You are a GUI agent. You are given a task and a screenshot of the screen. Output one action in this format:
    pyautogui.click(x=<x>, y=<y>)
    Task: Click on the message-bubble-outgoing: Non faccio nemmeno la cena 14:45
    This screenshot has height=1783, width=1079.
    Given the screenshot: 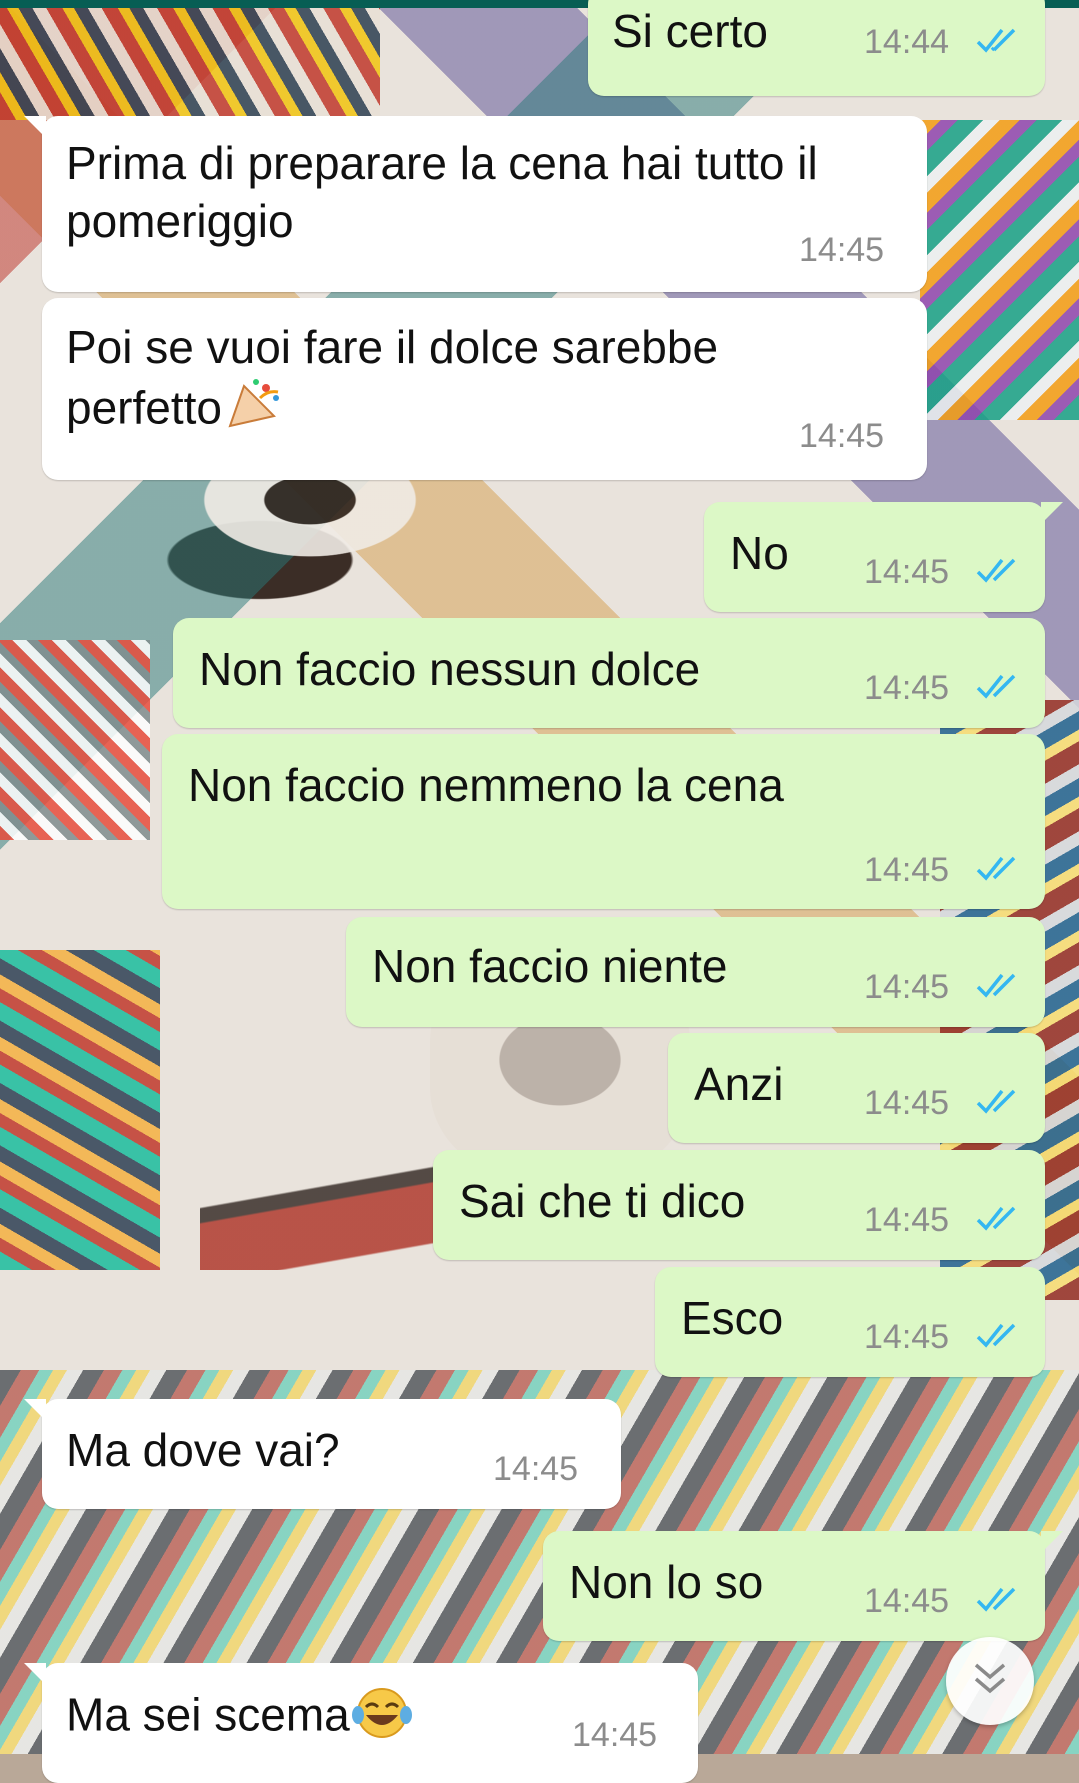 What is the action you would take?
    pyautogui.click(x=603, y=821)
    